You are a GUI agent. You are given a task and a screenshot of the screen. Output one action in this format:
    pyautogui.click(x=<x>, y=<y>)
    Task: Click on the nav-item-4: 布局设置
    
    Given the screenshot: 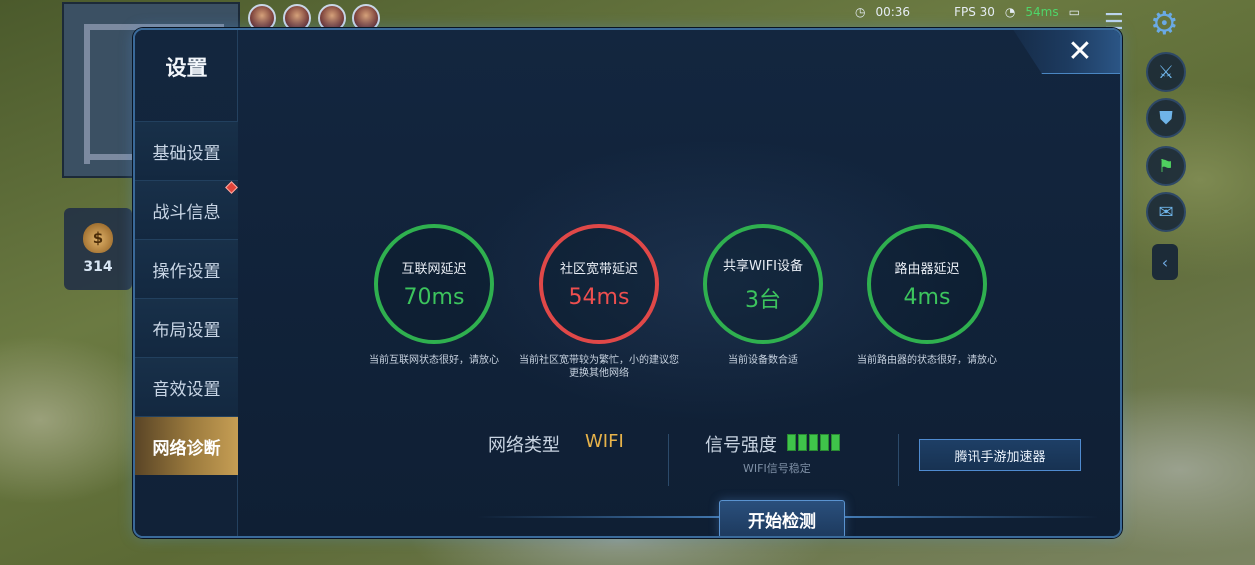 What is the action you would take?
    pyautogui.click(x=186, y=327)
    